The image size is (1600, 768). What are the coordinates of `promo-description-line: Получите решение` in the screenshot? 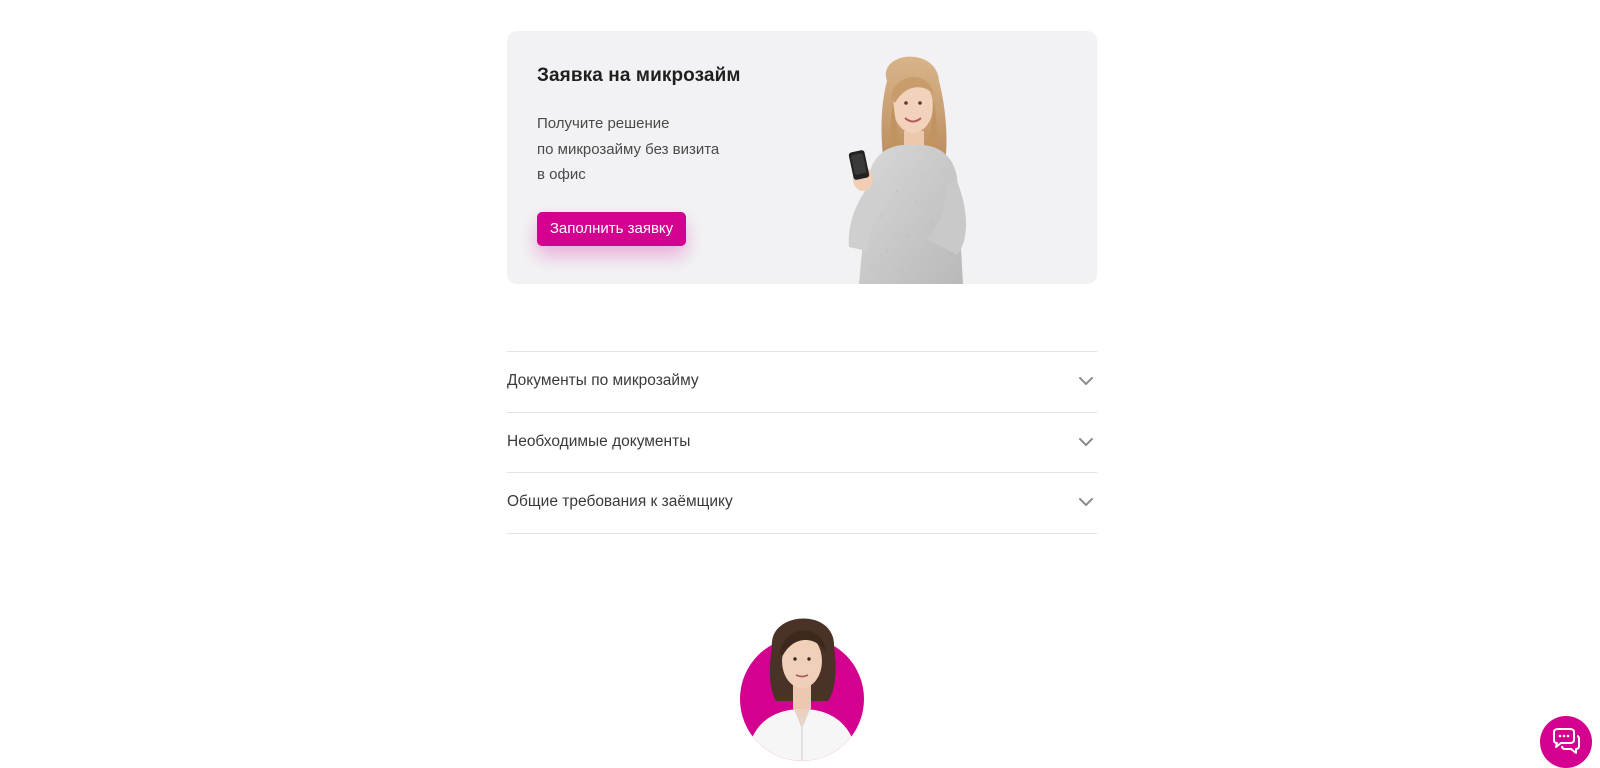 It's located at (603, 123).